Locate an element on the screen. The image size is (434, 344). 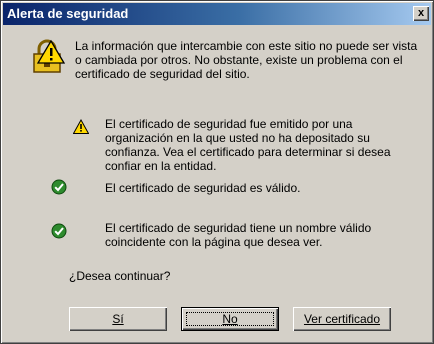
view-certificate-button: Ver certificado is located at coordinates (342, 319).